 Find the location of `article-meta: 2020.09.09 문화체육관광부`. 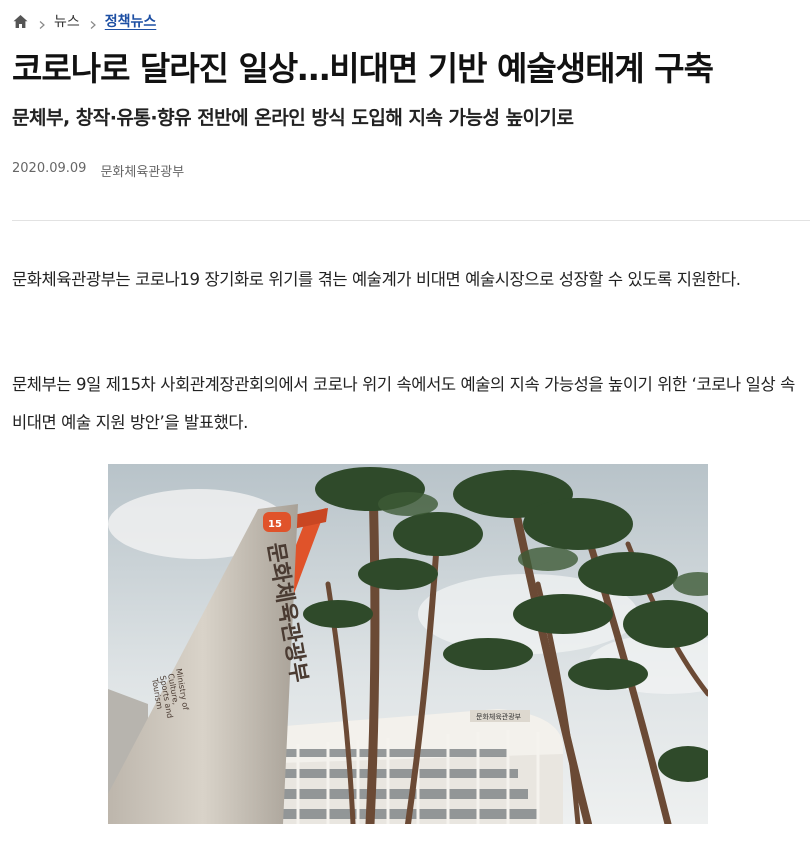

article-meta: 2020.09.09 문화체육관광부 is located at coordinates (98, 170).